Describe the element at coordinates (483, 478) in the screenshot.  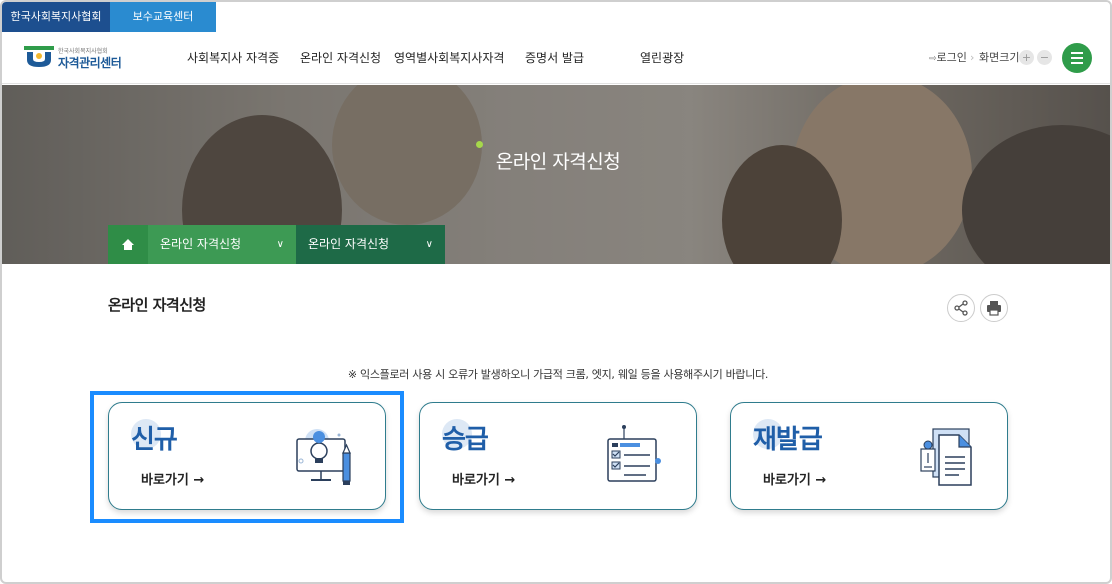
I see `card-link-promotion: 바로가기 →` at that location.